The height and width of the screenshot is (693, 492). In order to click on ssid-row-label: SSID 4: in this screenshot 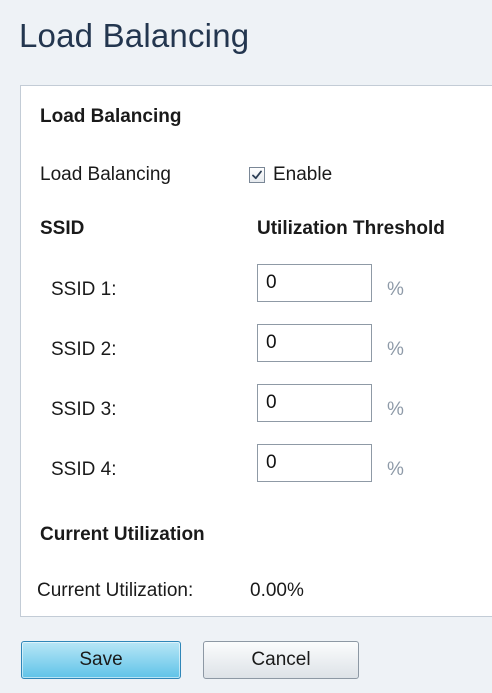, I will do `click(84, 469)`.